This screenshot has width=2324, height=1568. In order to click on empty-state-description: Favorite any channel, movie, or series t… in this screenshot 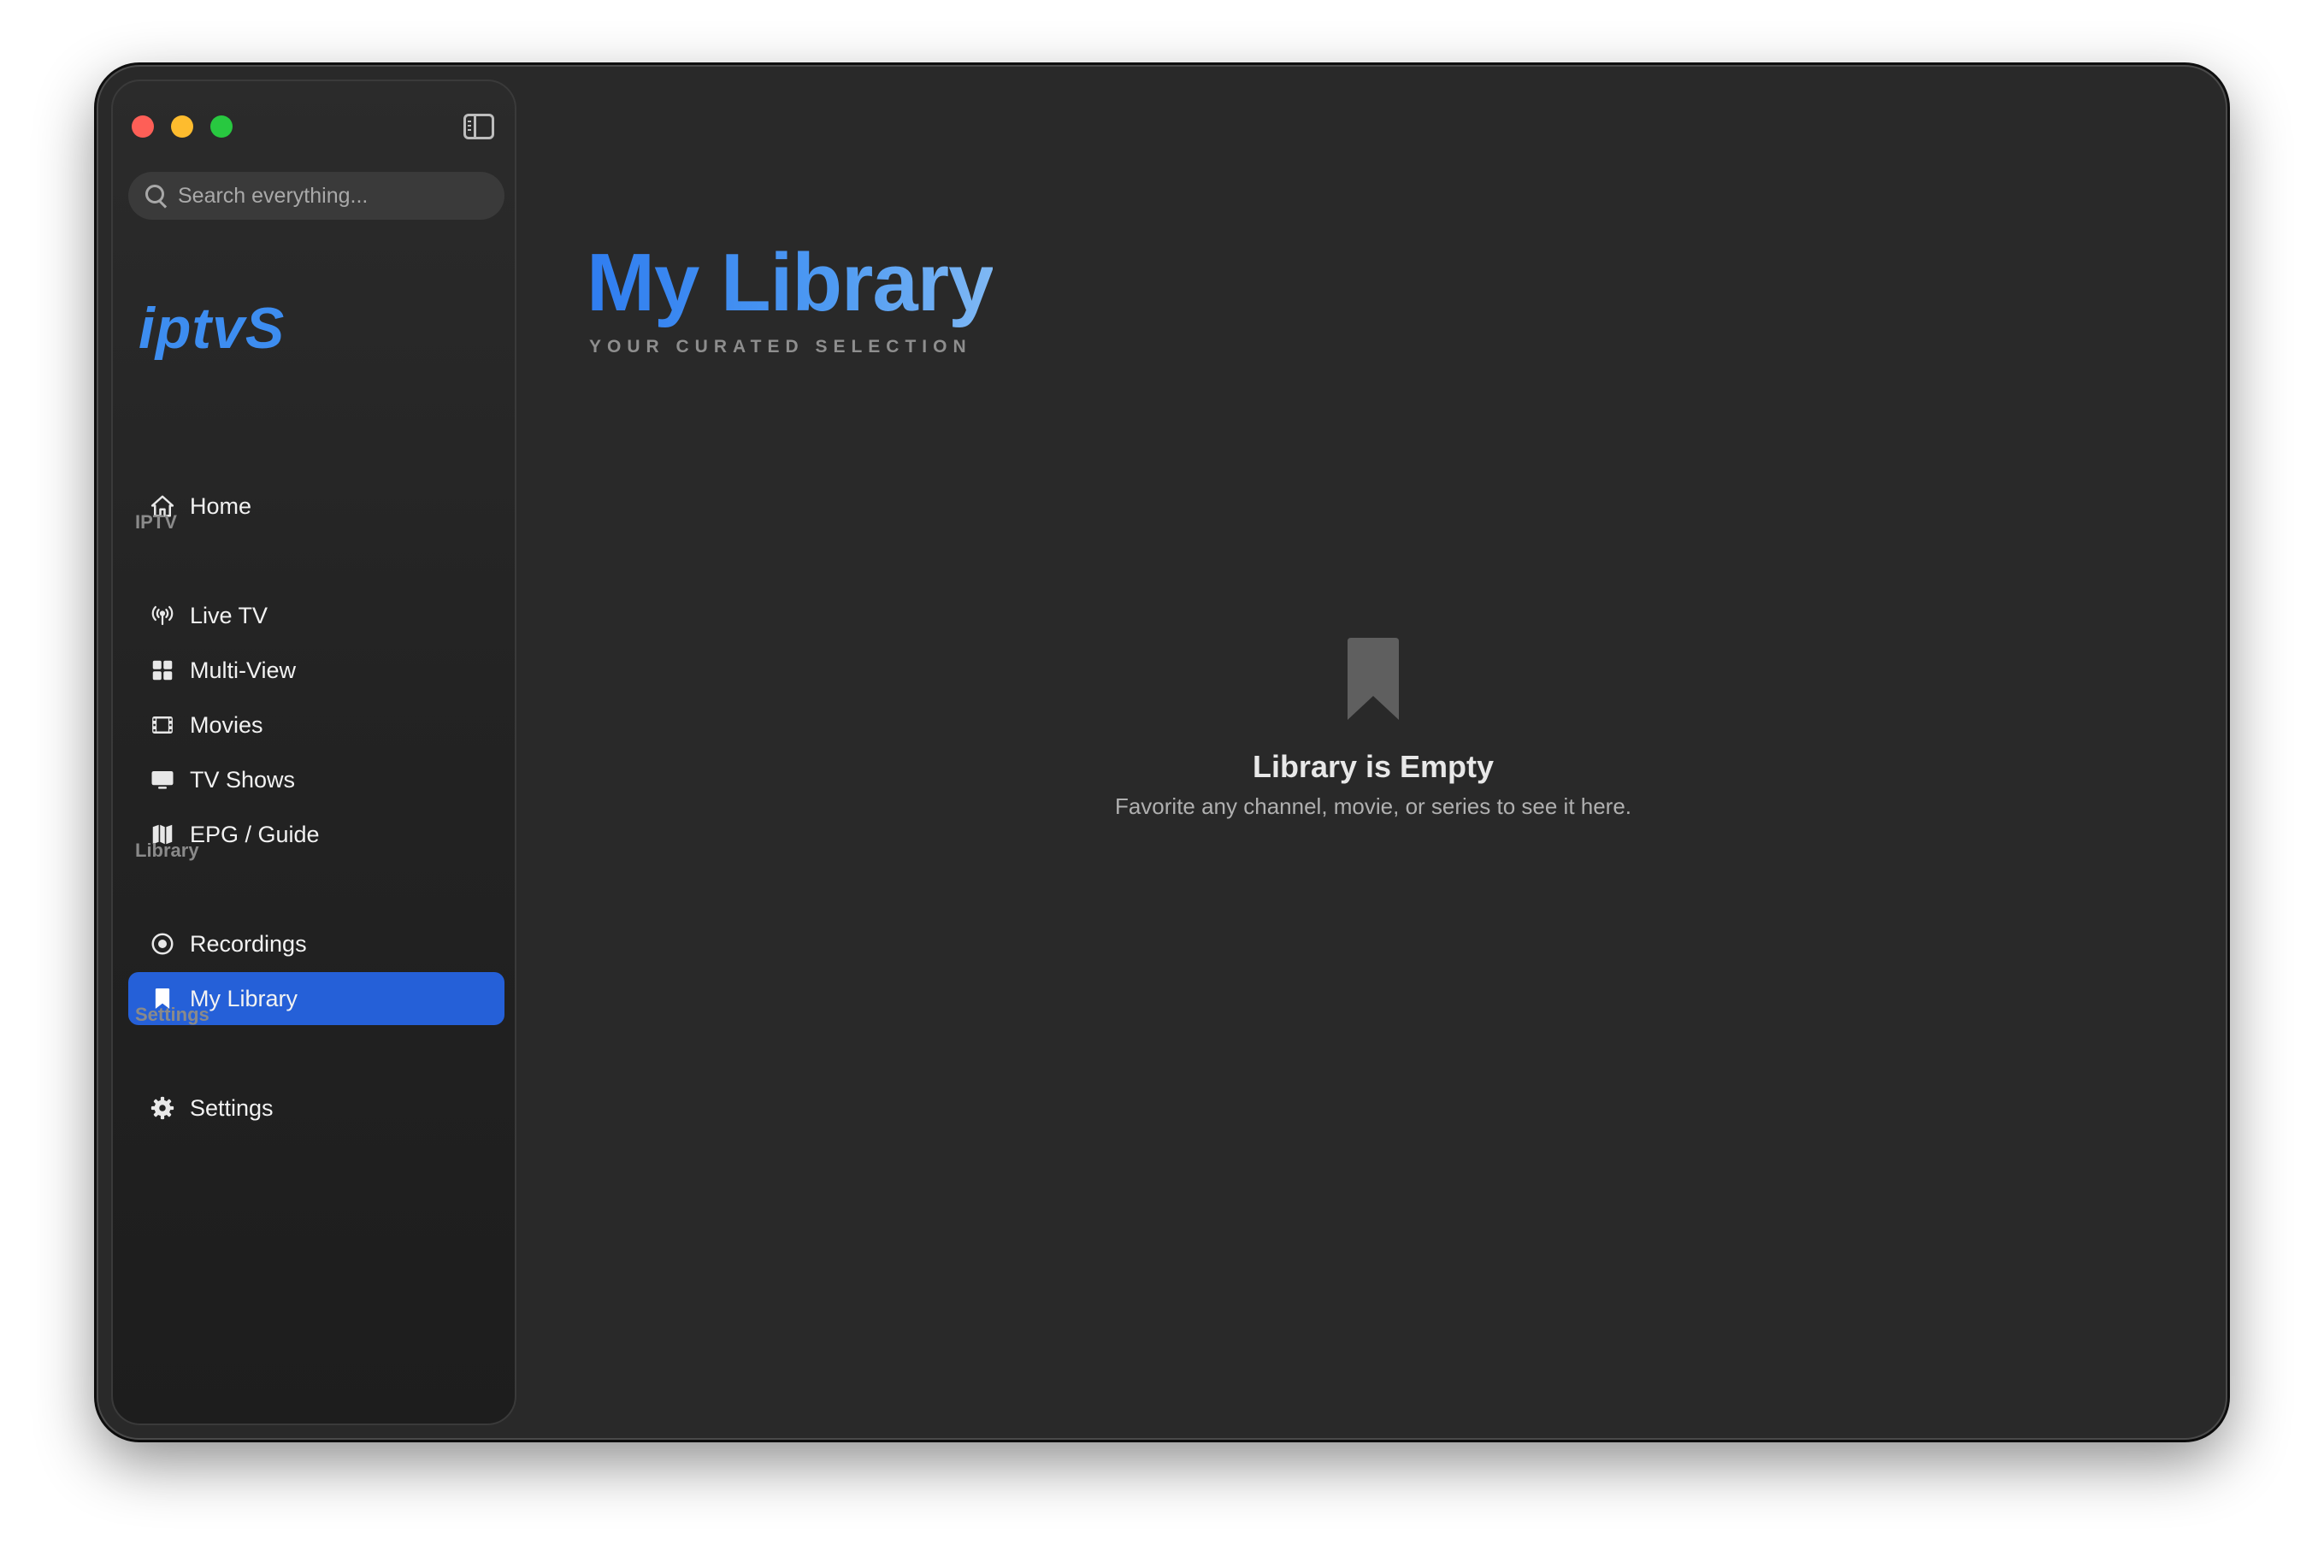, I will do `click(1373, 806)`.